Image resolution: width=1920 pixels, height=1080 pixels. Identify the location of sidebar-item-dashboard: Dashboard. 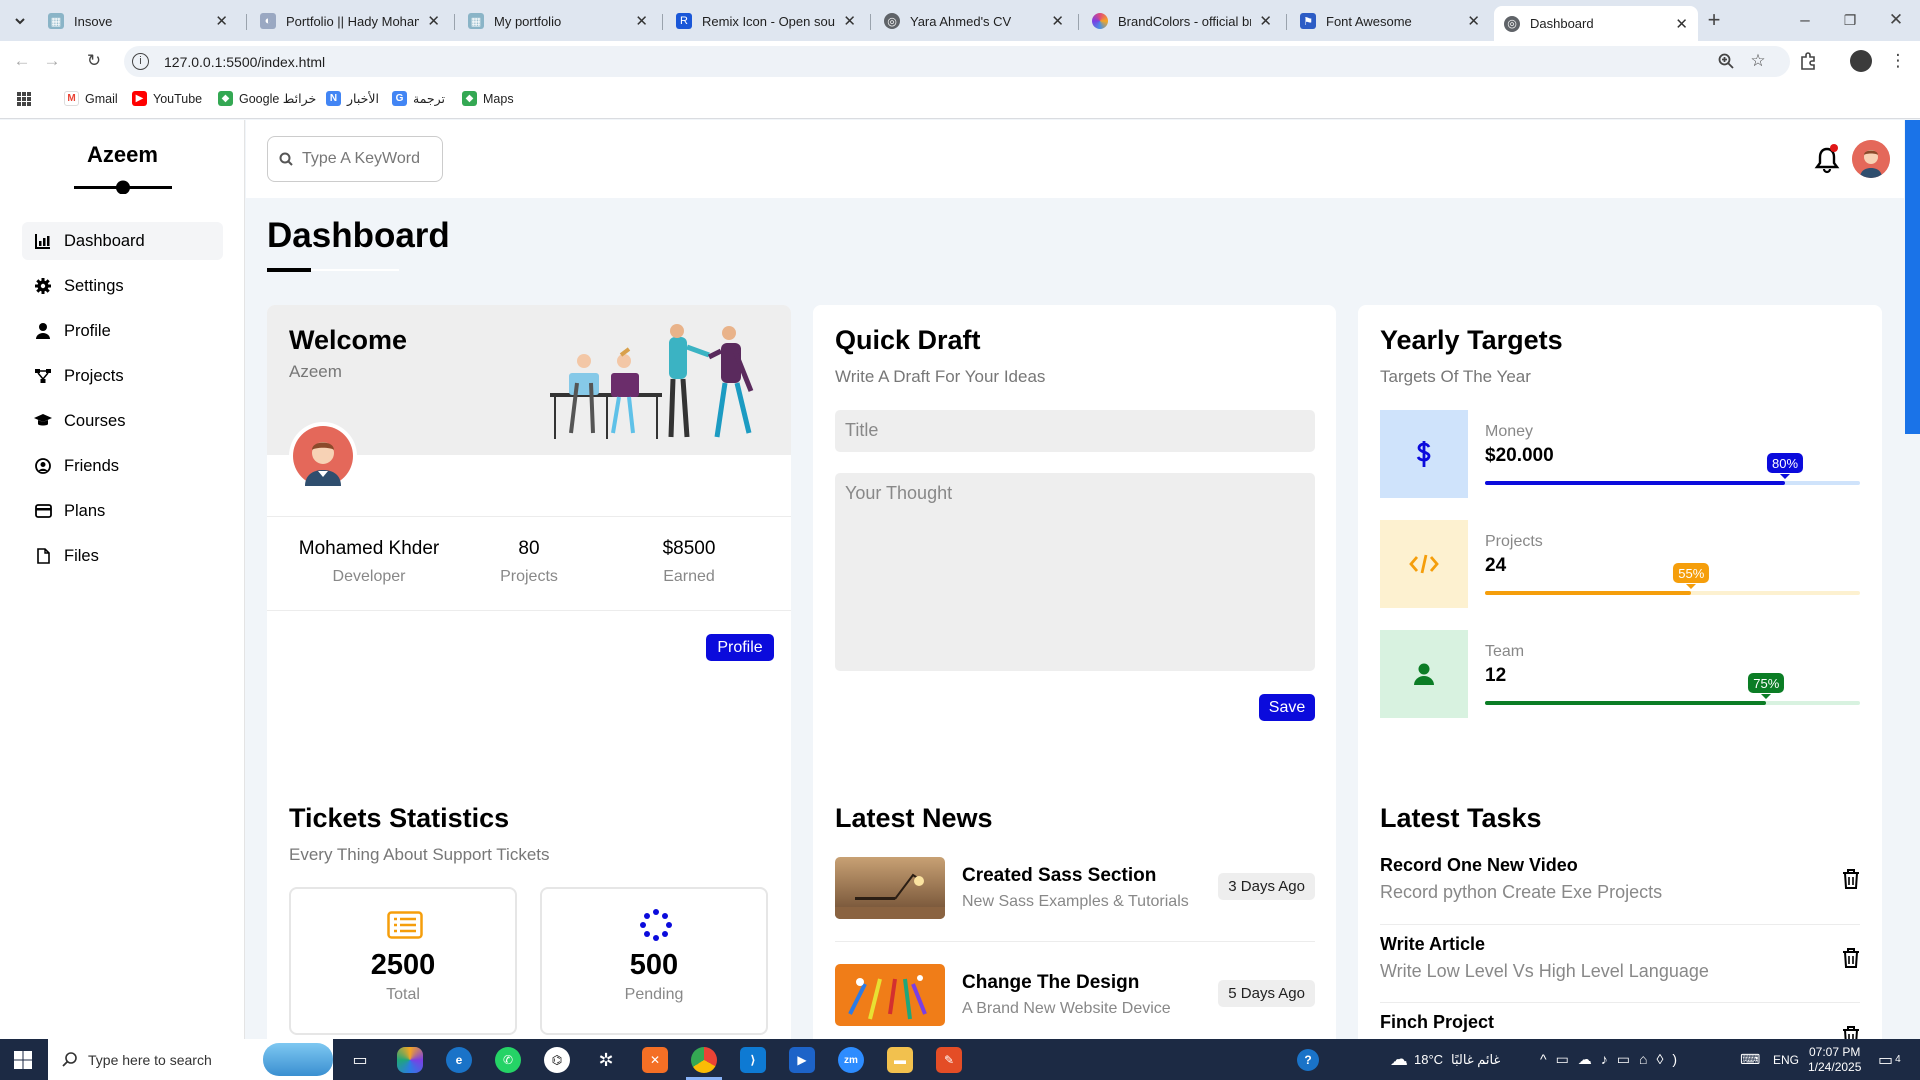
(122, 241).